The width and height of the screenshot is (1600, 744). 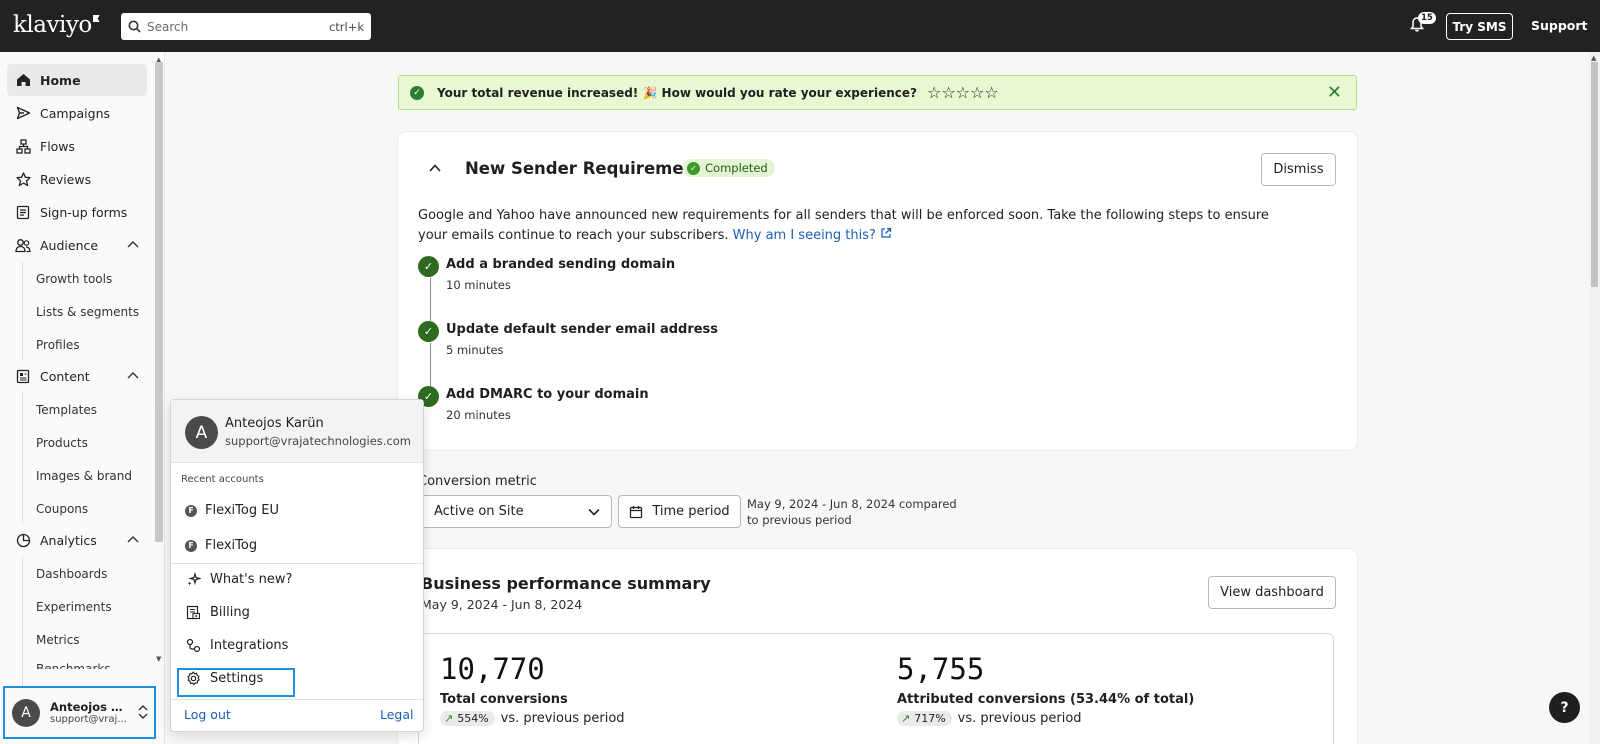 I want to click on account-label: FlexiTog EU, so click(x=242, y=510).